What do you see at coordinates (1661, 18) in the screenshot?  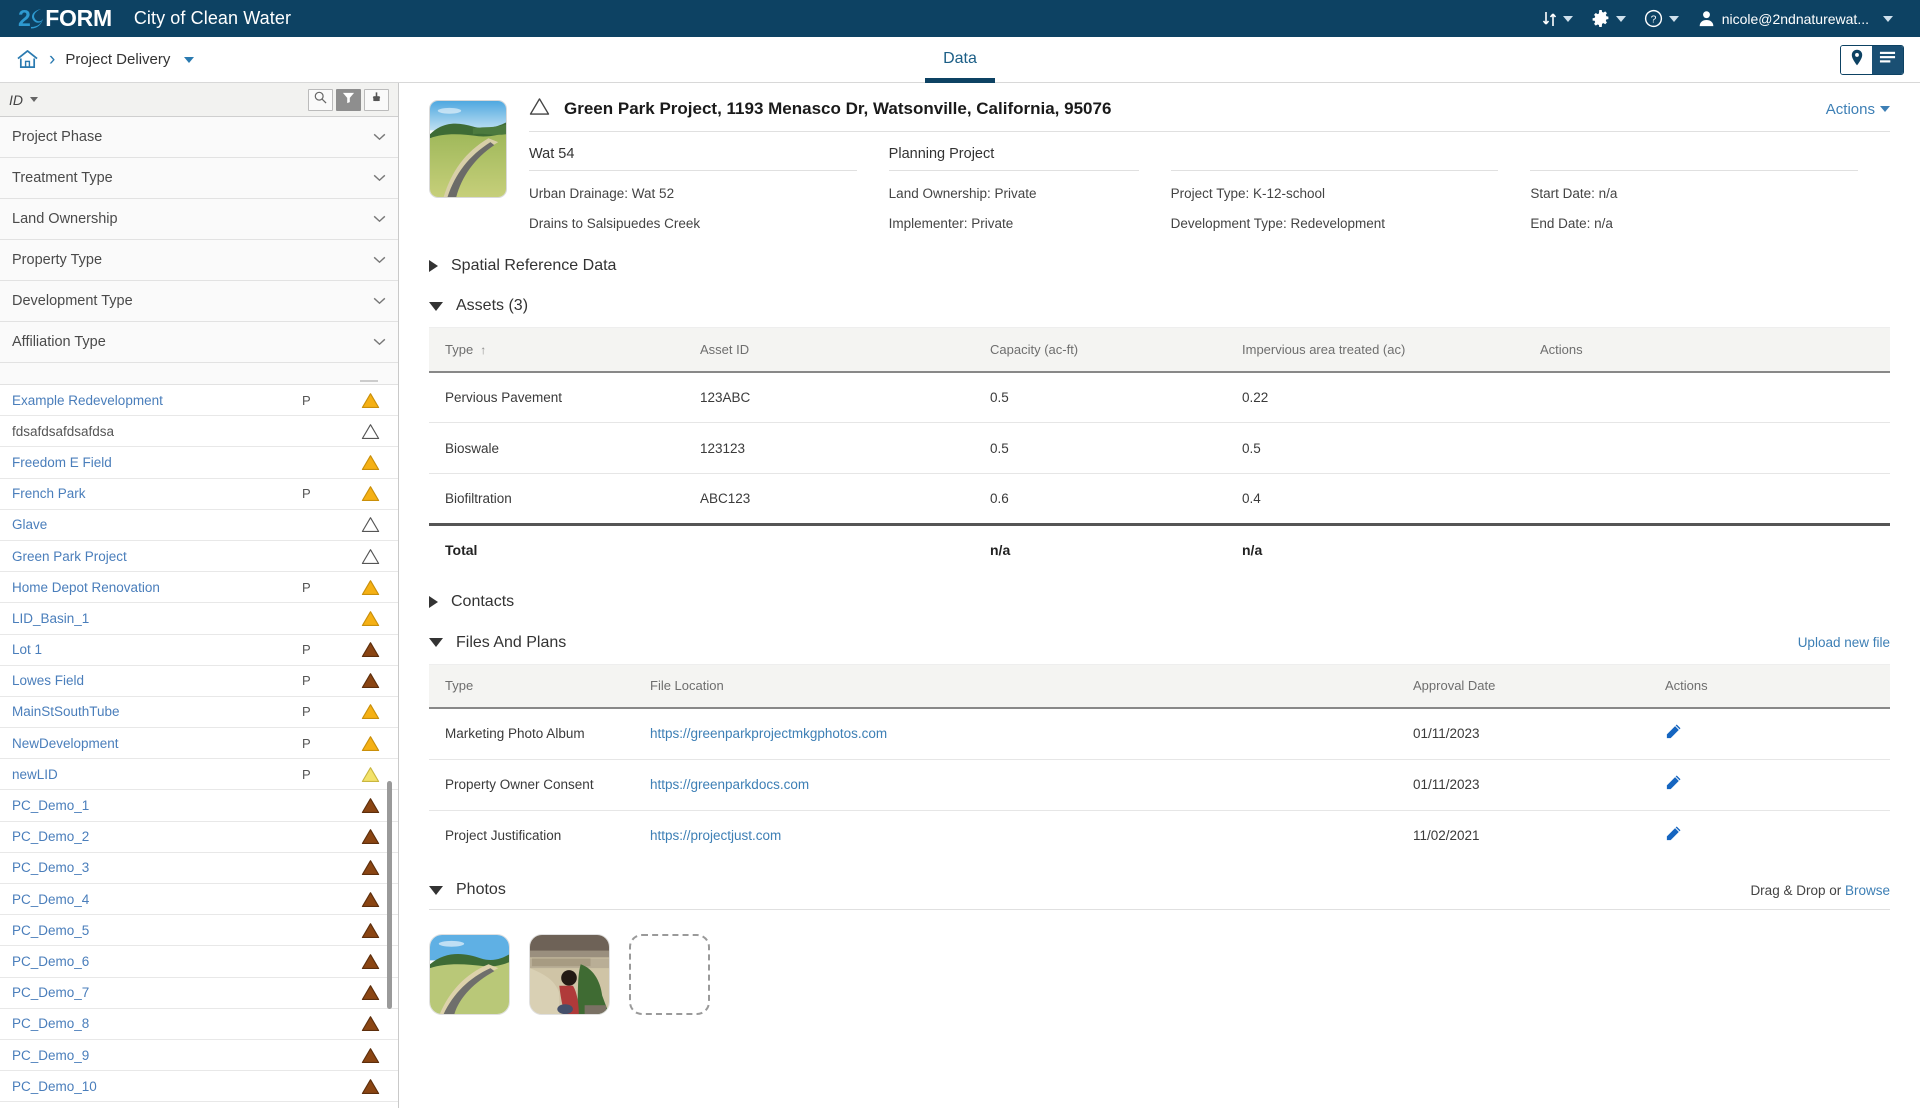 I see `help-menu-button: ?` at bounding box center [1661, 18].